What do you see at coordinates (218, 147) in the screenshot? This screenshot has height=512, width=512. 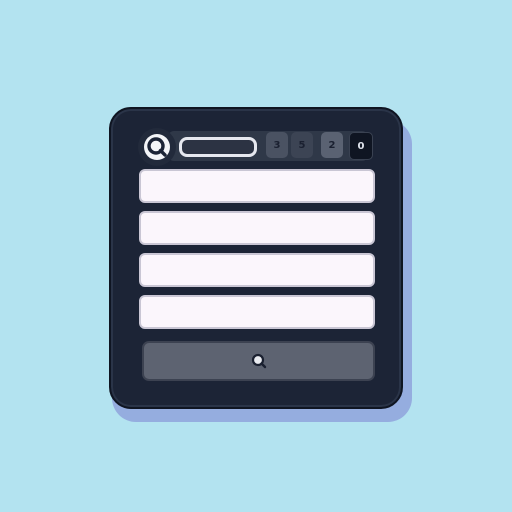 I see `search-input` at bounding box center [218, 147].